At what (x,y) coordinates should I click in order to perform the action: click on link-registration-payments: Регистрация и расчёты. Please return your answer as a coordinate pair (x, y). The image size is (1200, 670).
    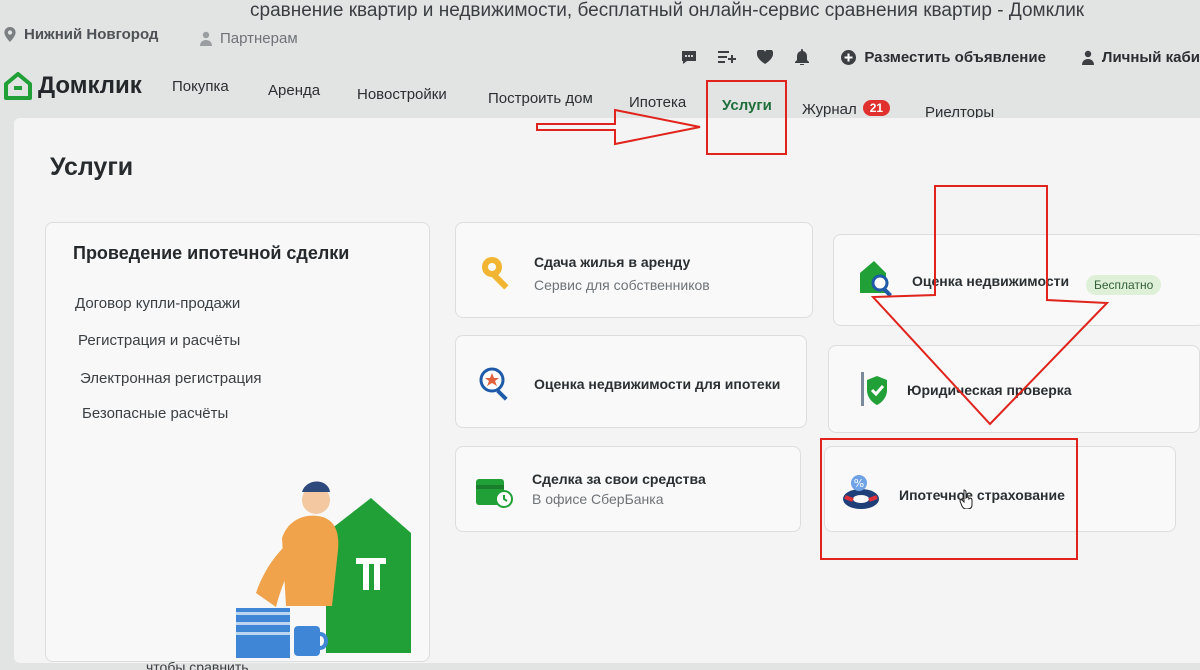
    Looking at the image, I should click on (159, 340).